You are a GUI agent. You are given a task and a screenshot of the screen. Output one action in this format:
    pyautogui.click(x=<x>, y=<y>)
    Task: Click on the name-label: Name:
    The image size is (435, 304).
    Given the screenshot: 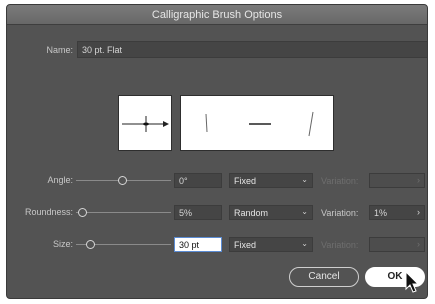 What is the action you would take?
    pyautogui.click(x=59, y=50)
    